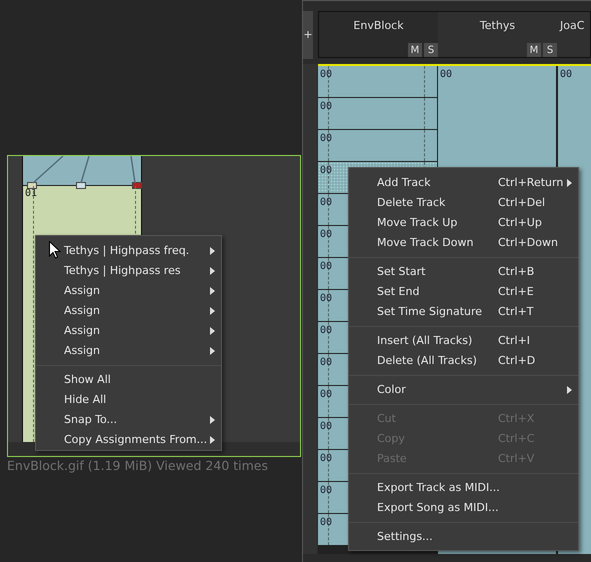 Image resolution: width=591 pixels, height=562 pixels. What do you see at coordinates (137, 466) in the screenshot?
I see `image-caption: EnvBlock.gif (1.19 MiB) Viewed 240 times` at bounding box center [137, 466].